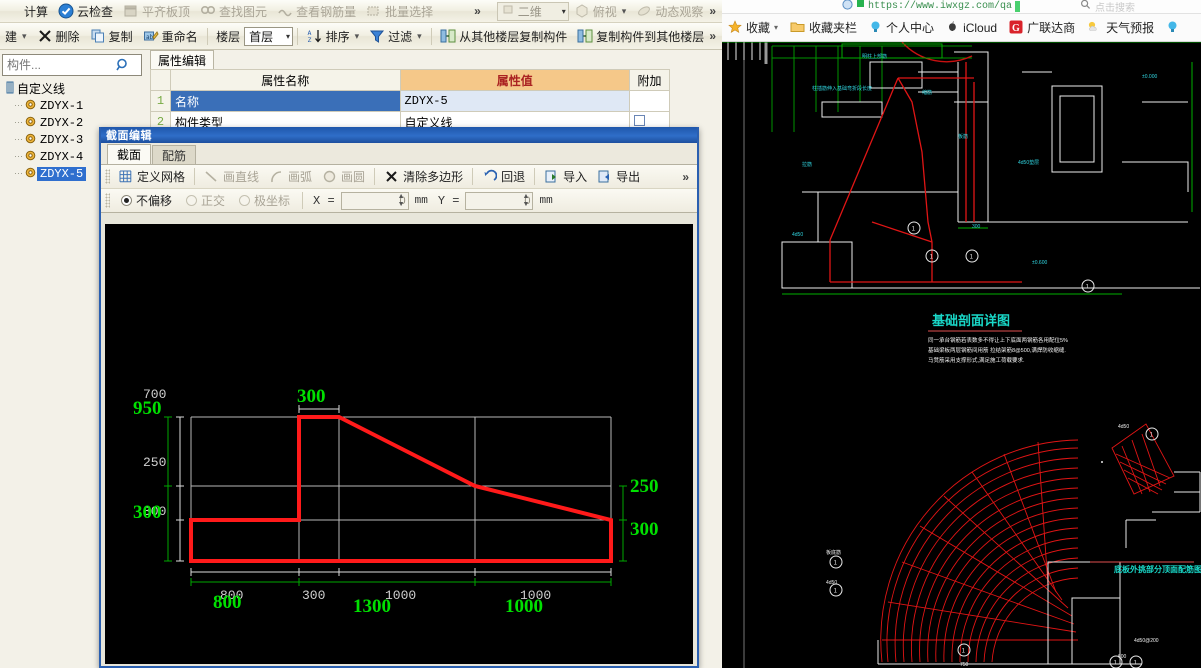 The height and width of the screenshot is (668, 1201). Describe the element at coordinates (715, 36) in the screenshot. I see `toolbar-second-overflow-chevron: »` at that location.